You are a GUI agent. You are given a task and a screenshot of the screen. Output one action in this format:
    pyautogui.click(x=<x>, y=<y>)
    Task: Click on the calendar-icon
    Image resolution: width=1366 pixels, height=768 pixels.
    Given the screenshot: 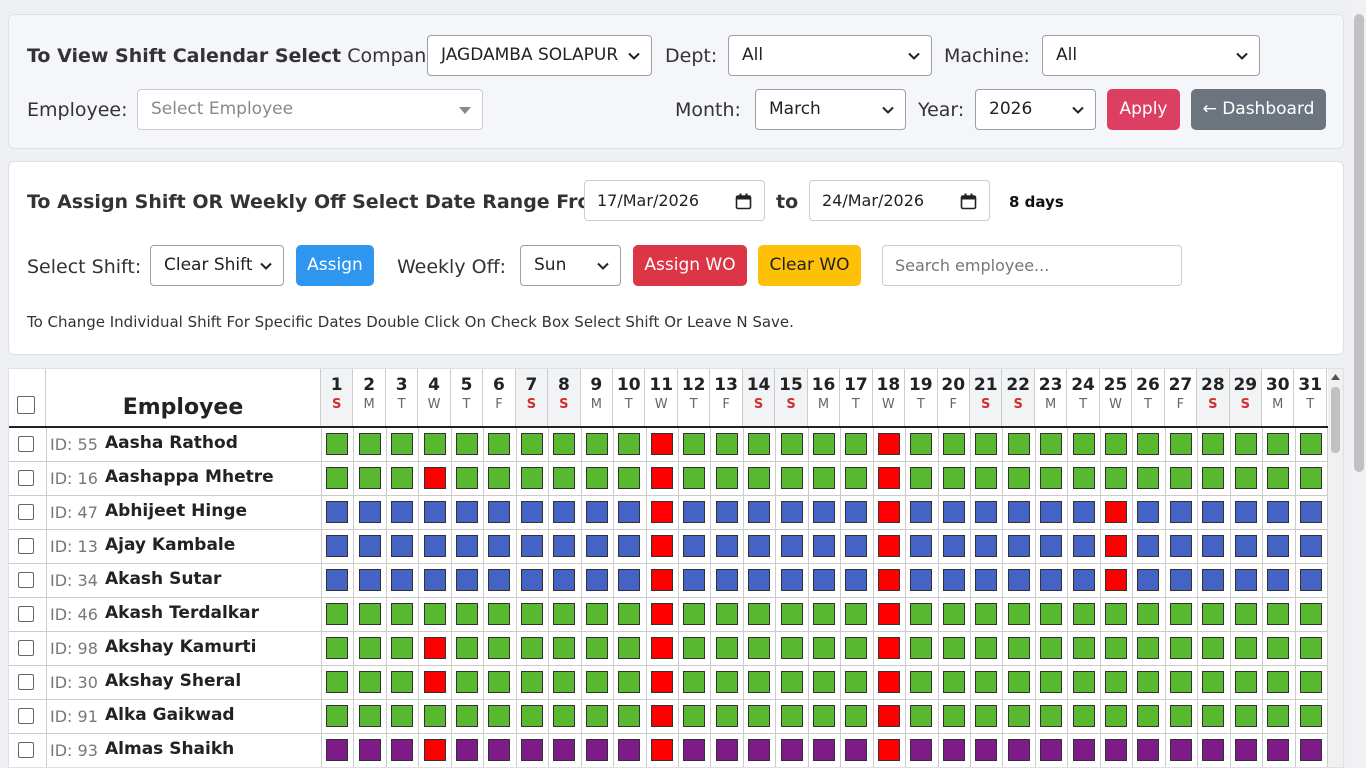 What is the action you would take?
    pyautogui.click(x=743, y=201)
    